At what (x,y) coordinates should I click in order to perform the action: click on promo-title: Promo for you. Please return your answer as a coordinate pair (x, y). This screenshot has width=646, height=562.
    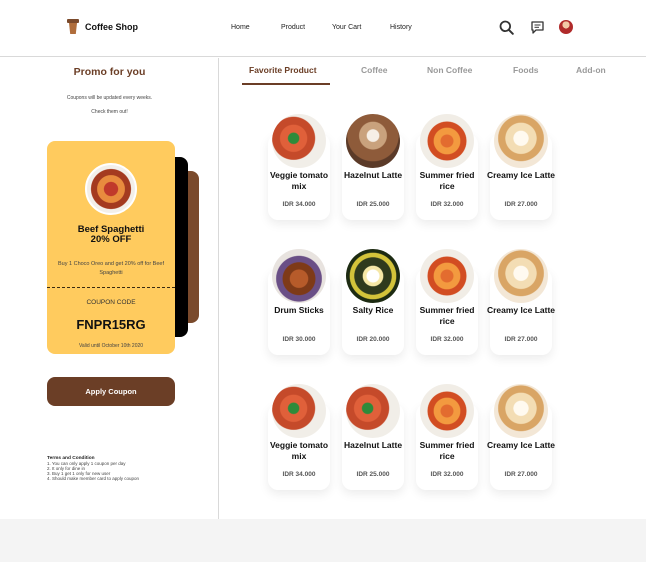
    Looking at the image, I should click on (109, 72).